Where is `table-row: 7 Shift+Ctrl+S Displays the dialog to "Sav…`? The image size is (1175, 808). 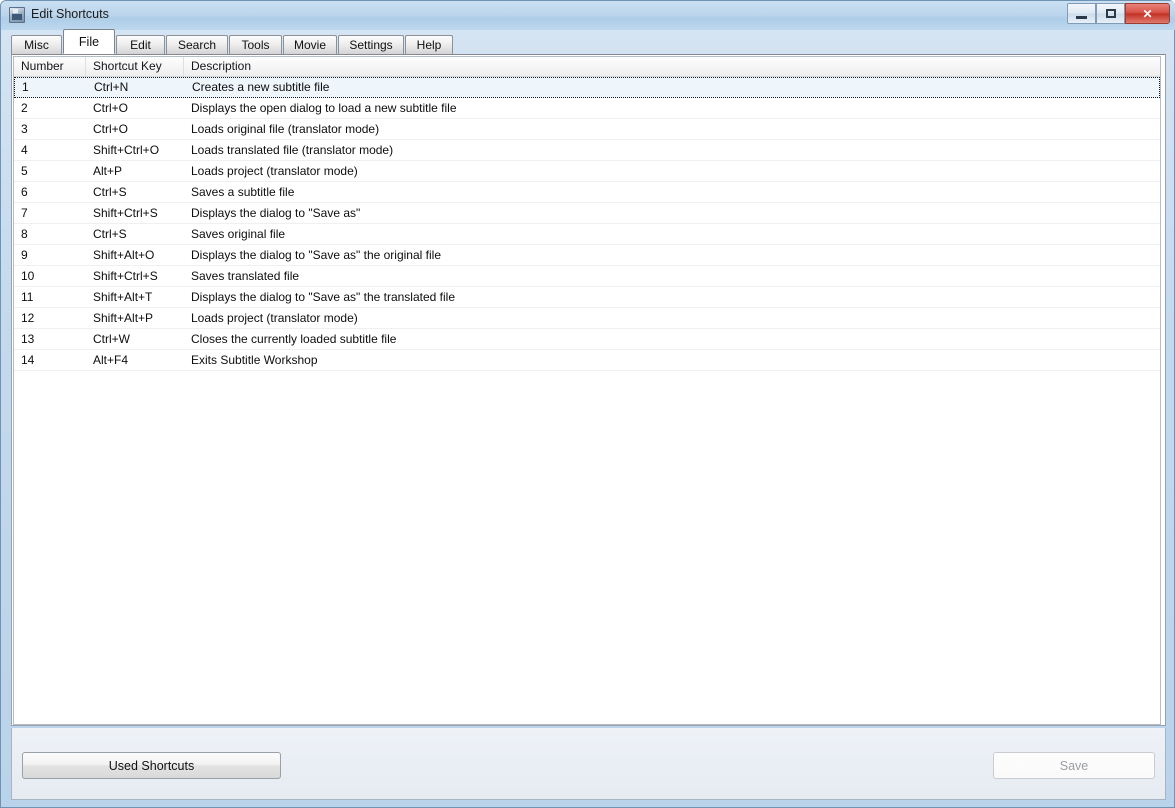 table-row: 7 Shift+Ctrl+S Displays the dialog to "Sav… is located at coordinates (587, 213).